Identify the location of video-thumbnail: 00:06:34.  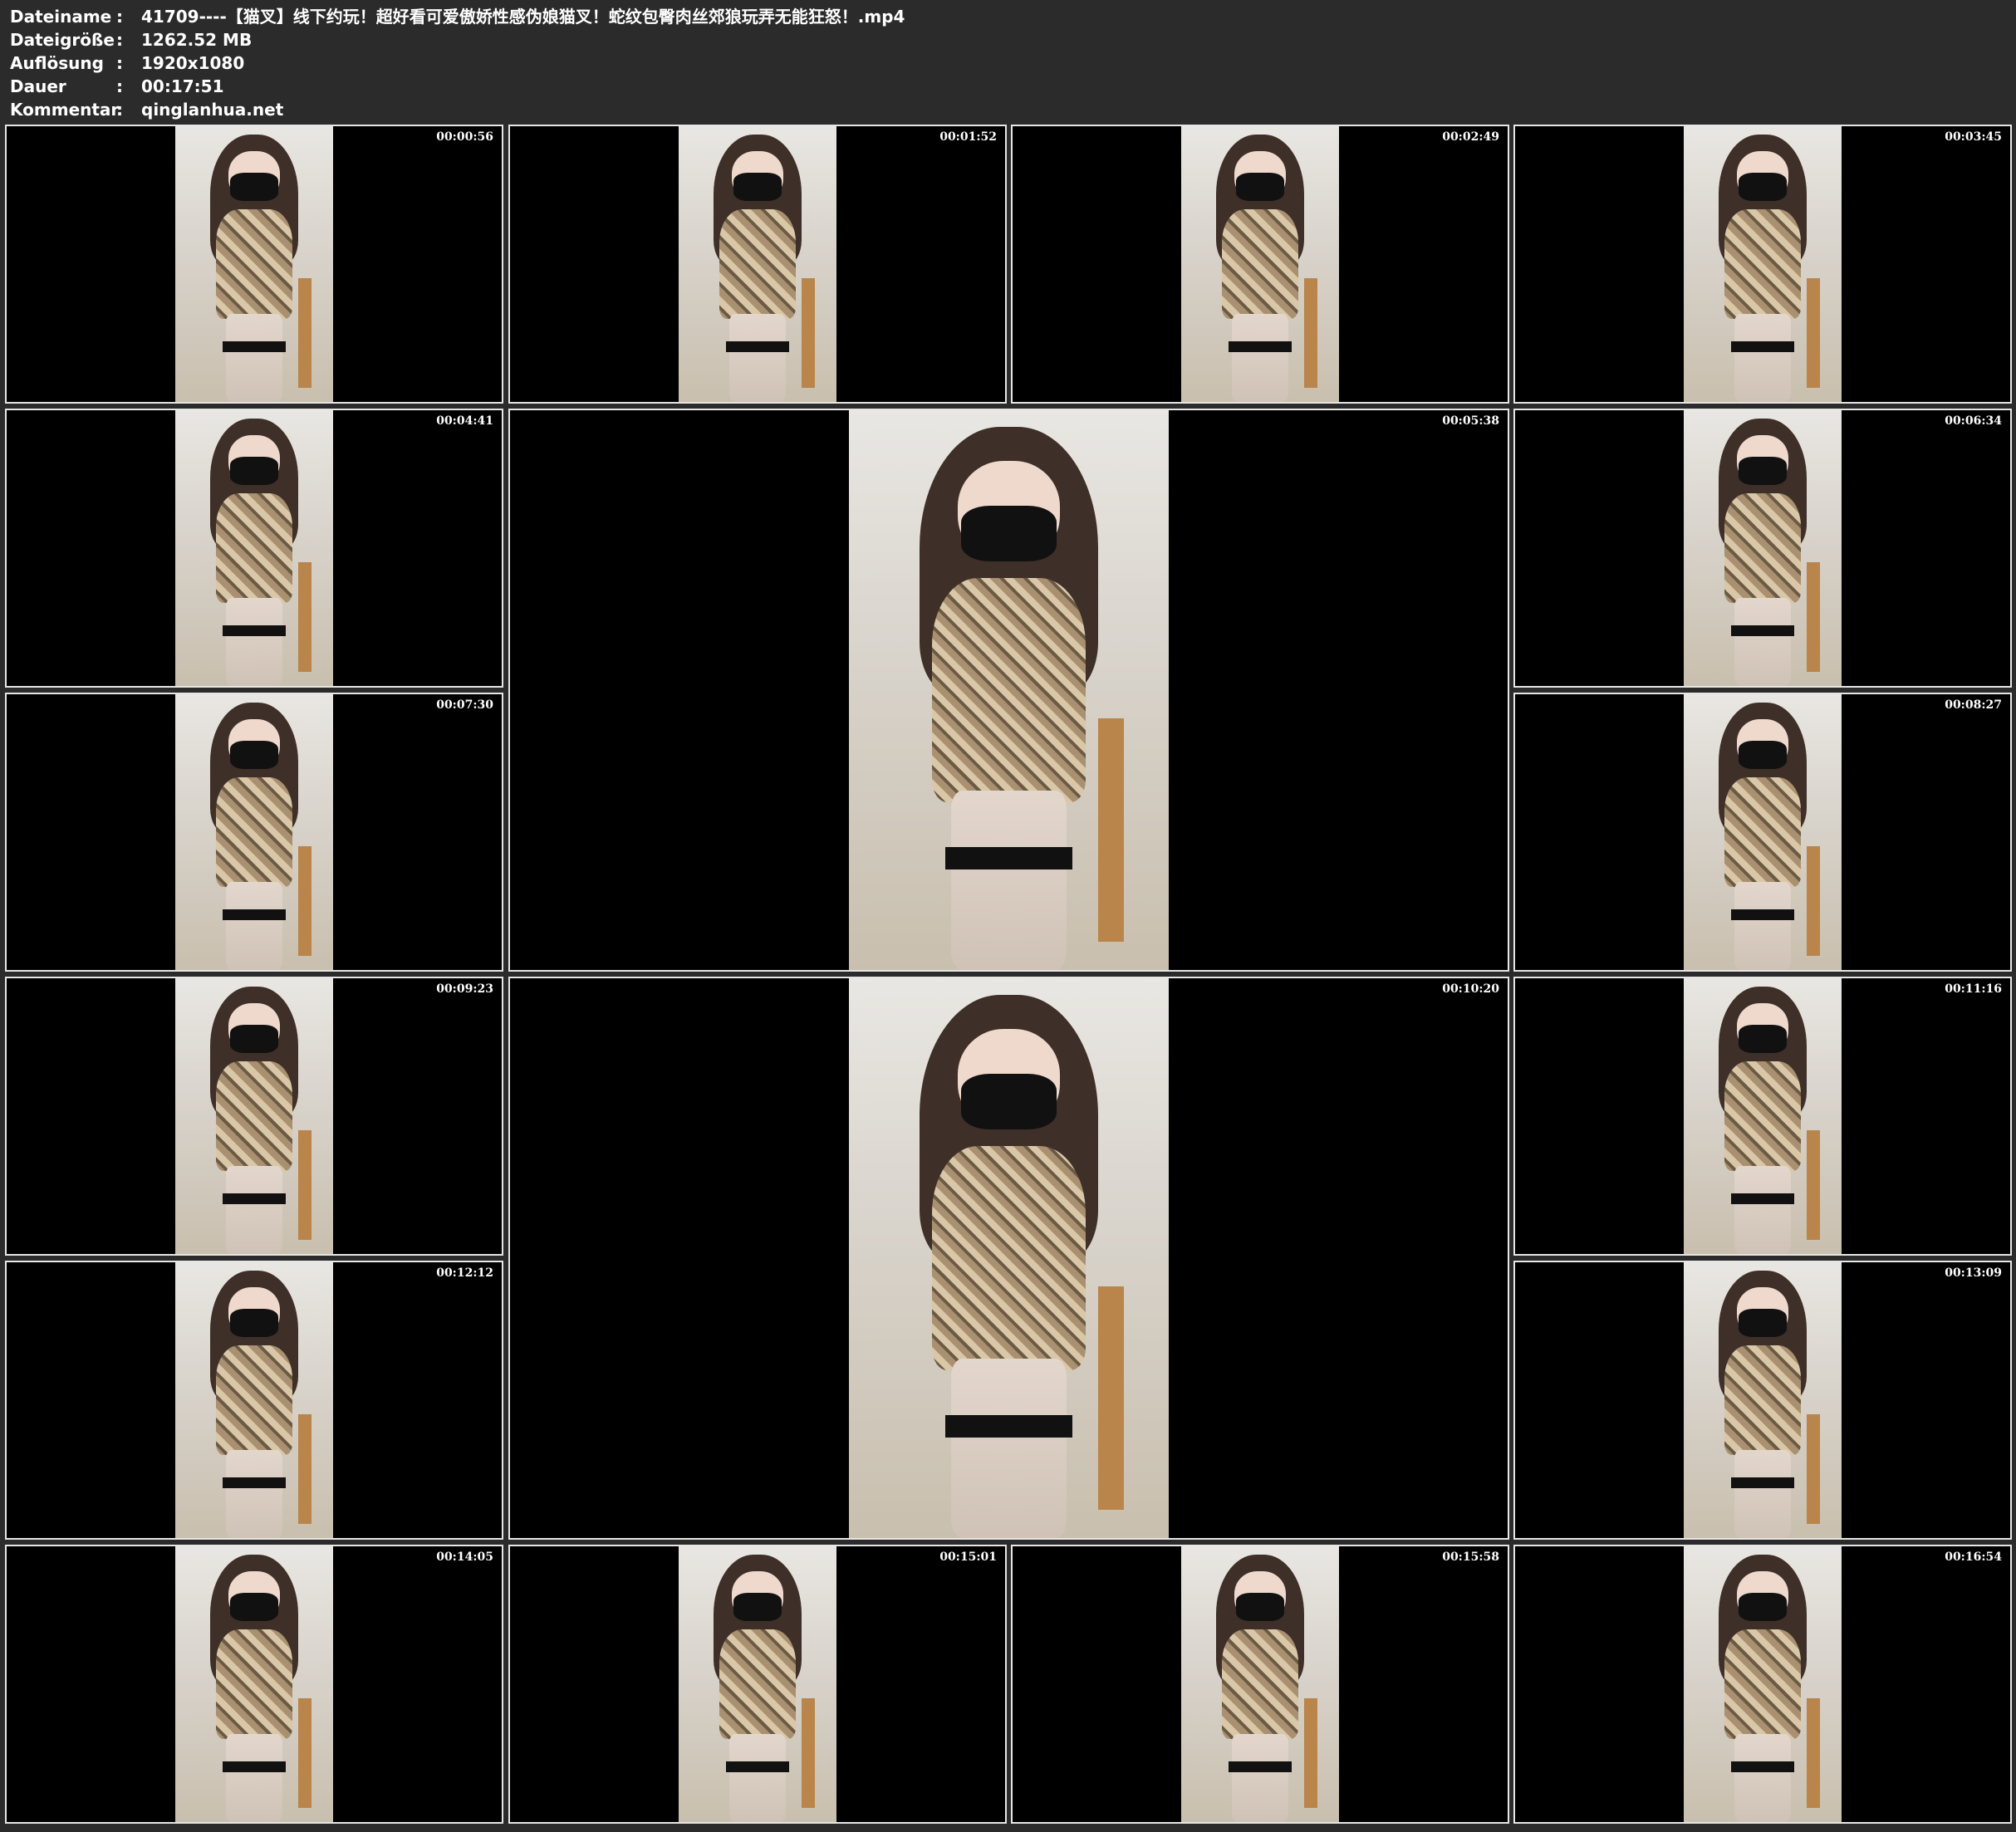
(1762, 548).